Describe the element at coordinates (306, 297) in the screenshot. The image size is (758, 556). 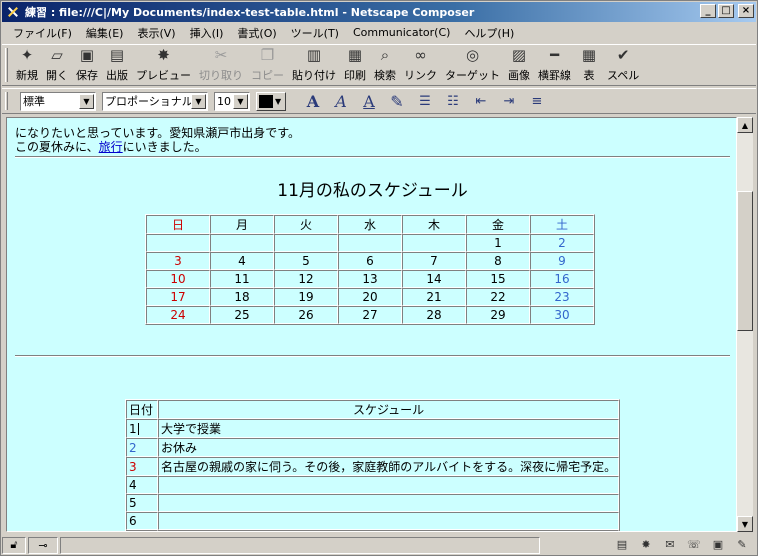
I see `calendar-day-cell: 19` at that location.